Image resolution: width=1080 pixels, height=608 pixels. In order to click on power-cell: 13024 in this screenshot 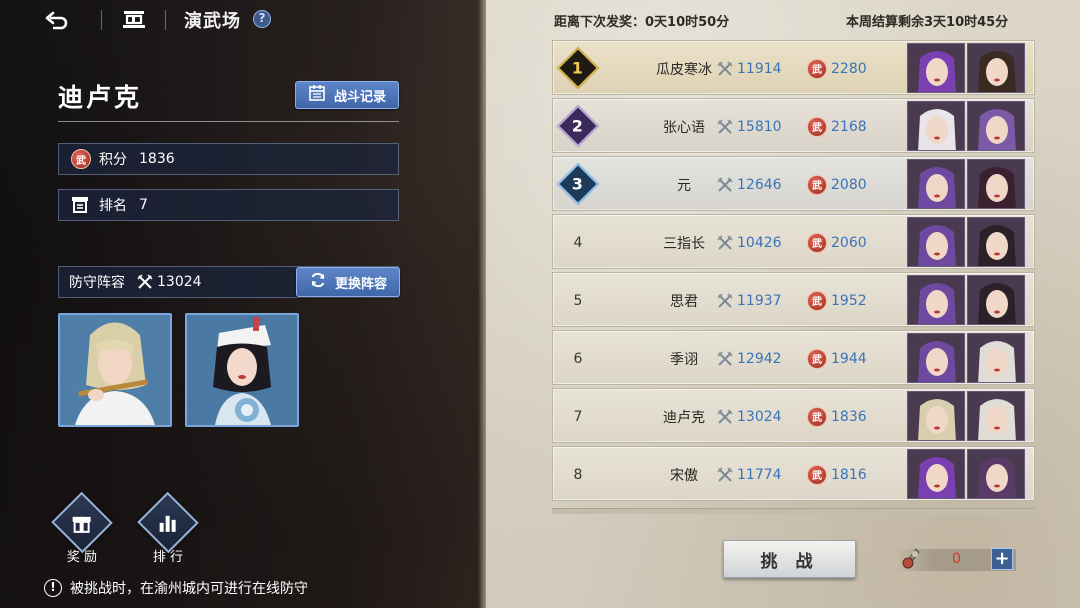, I will do `click(749, 416)`.